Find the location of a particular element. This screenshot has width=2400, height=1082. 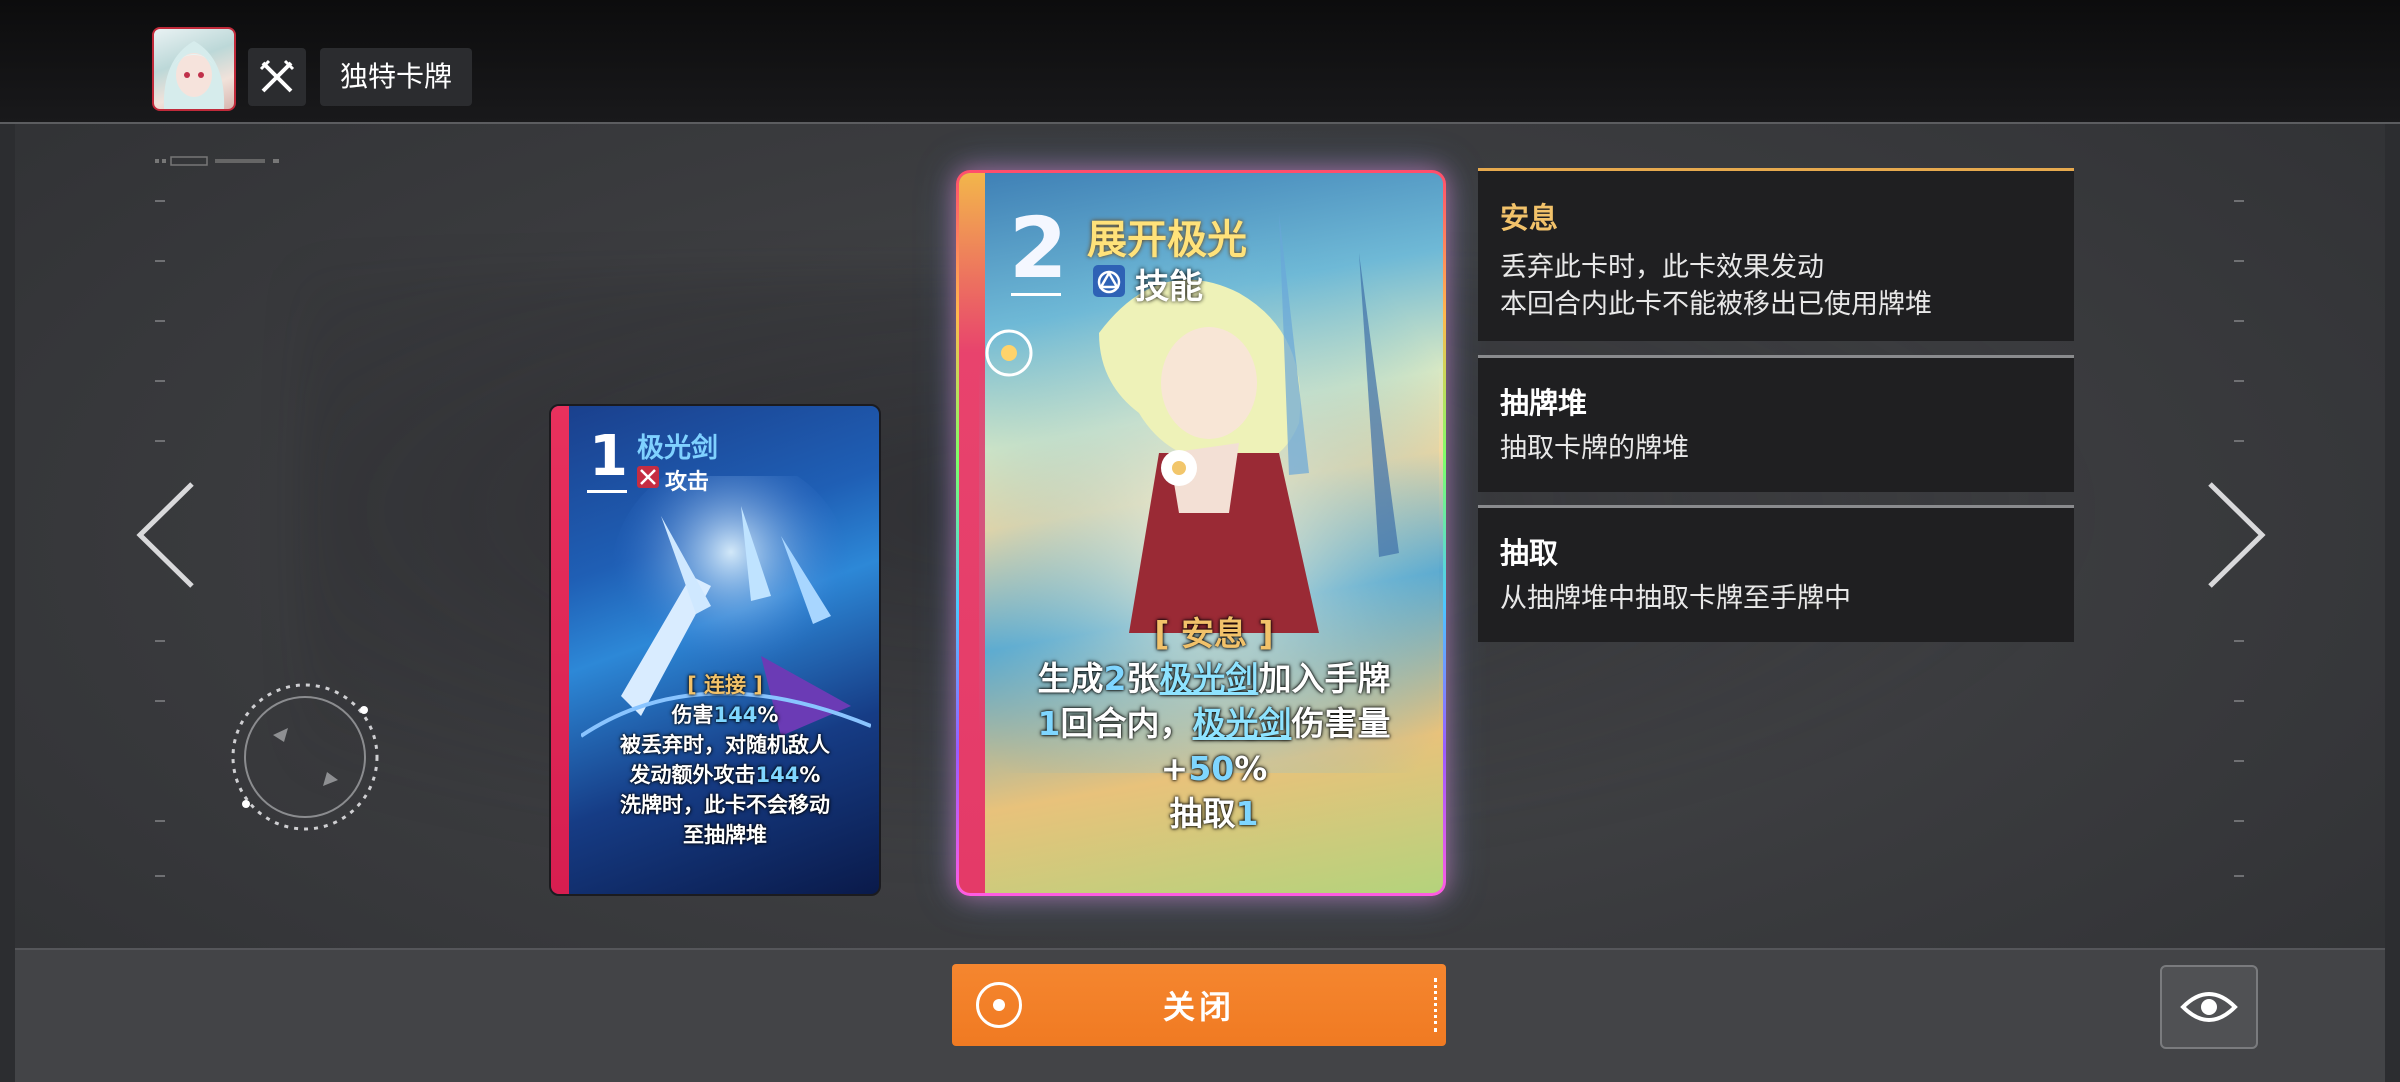

card-line-3: 发动额外攻击144% is located at coordinates (725, 775).